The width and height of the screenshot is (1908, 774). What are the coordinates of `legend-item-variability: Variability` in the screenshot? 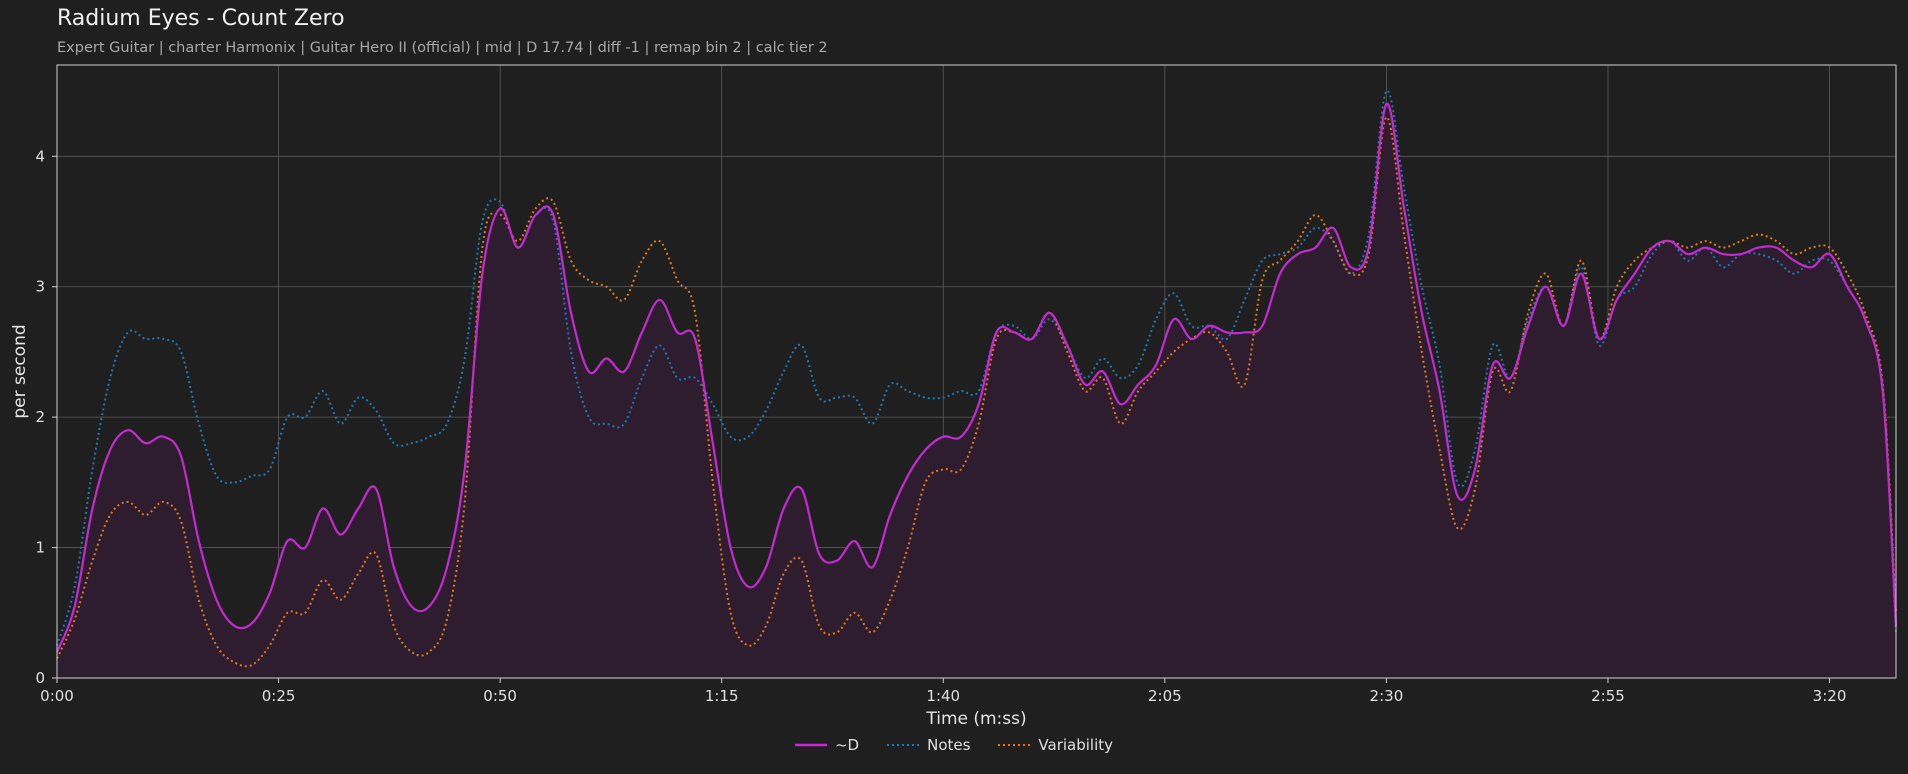 It's located at (1055, 745).